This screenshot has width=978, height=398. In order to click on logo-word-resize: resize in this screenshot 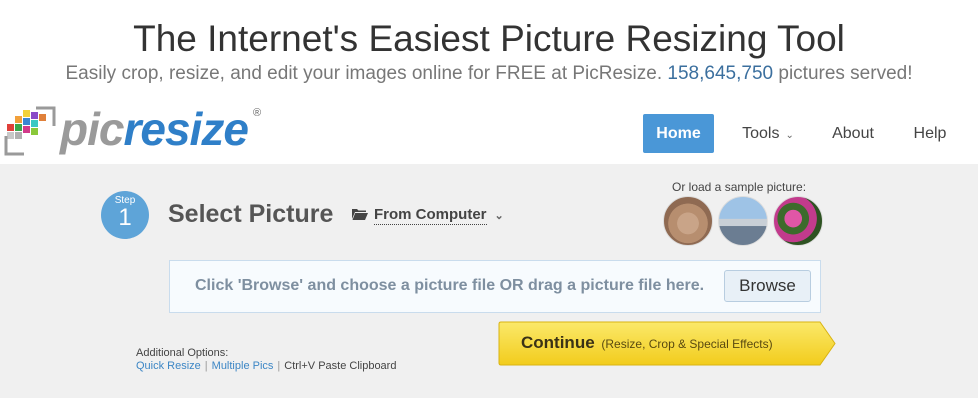, I will do `click(185, 129)`.